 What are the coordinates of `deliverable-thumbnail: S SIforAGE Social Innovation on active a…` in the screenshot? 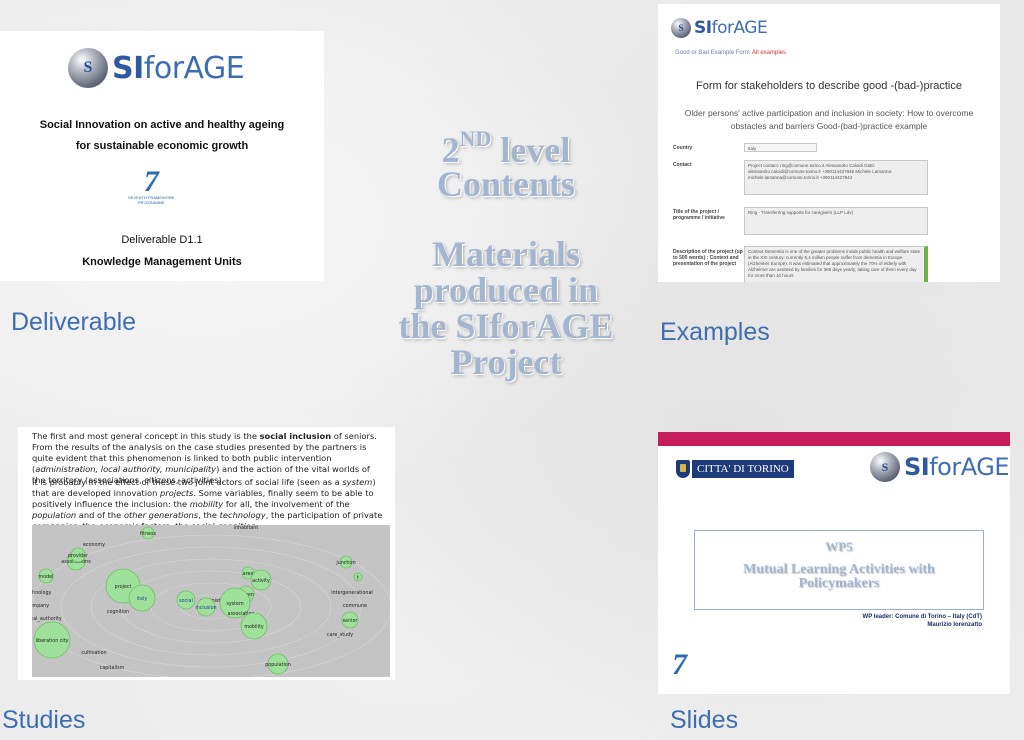 It's located at (162, 156).